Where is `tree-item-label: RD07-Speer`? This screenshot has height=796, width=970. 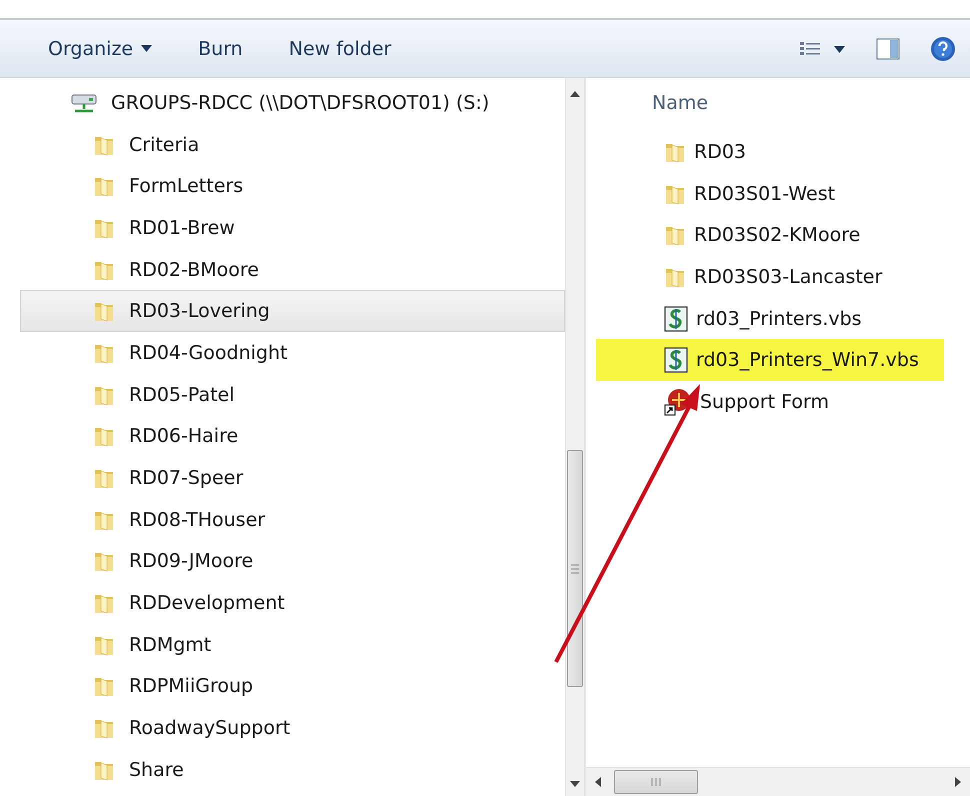 tree-item-label: RD07-Speer is located at coordinates (186, 478).